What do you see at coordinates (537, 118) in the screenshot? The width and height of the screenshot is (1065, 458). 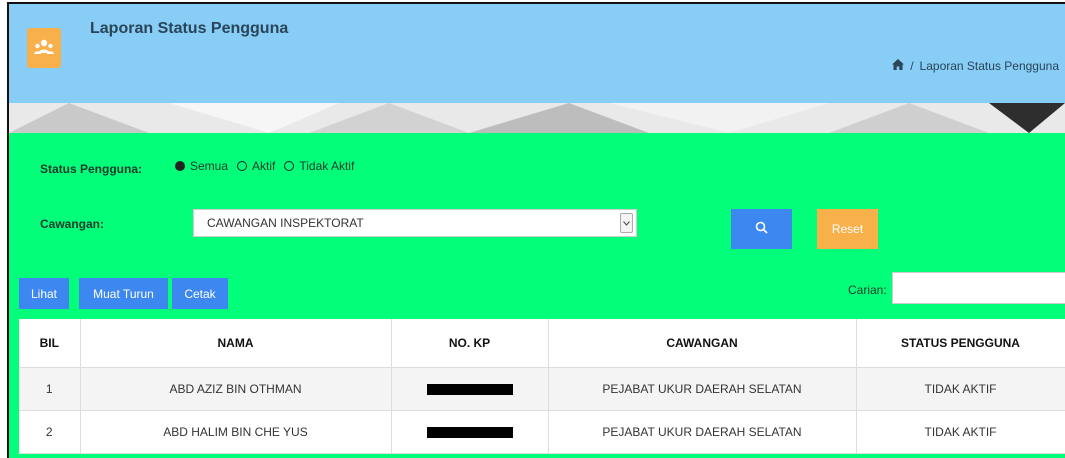 I see `decorative-banner` at bounding box center [537, 118].